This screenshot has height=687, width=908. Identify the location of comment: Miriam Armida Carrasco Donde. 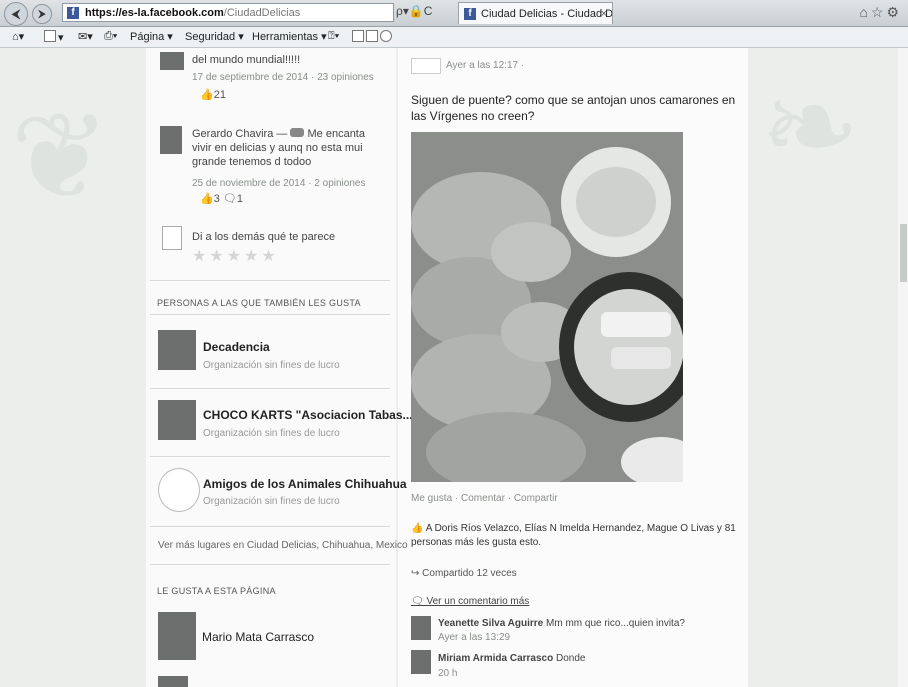
(511, 659).